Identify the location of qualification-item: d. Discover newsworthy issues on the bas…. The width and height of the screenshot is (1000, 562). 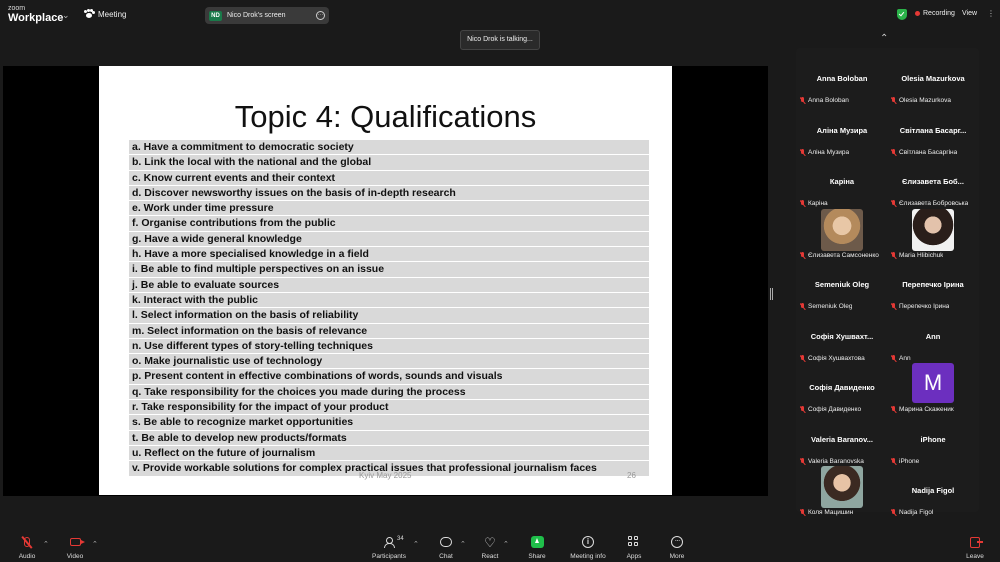
(389, 193).